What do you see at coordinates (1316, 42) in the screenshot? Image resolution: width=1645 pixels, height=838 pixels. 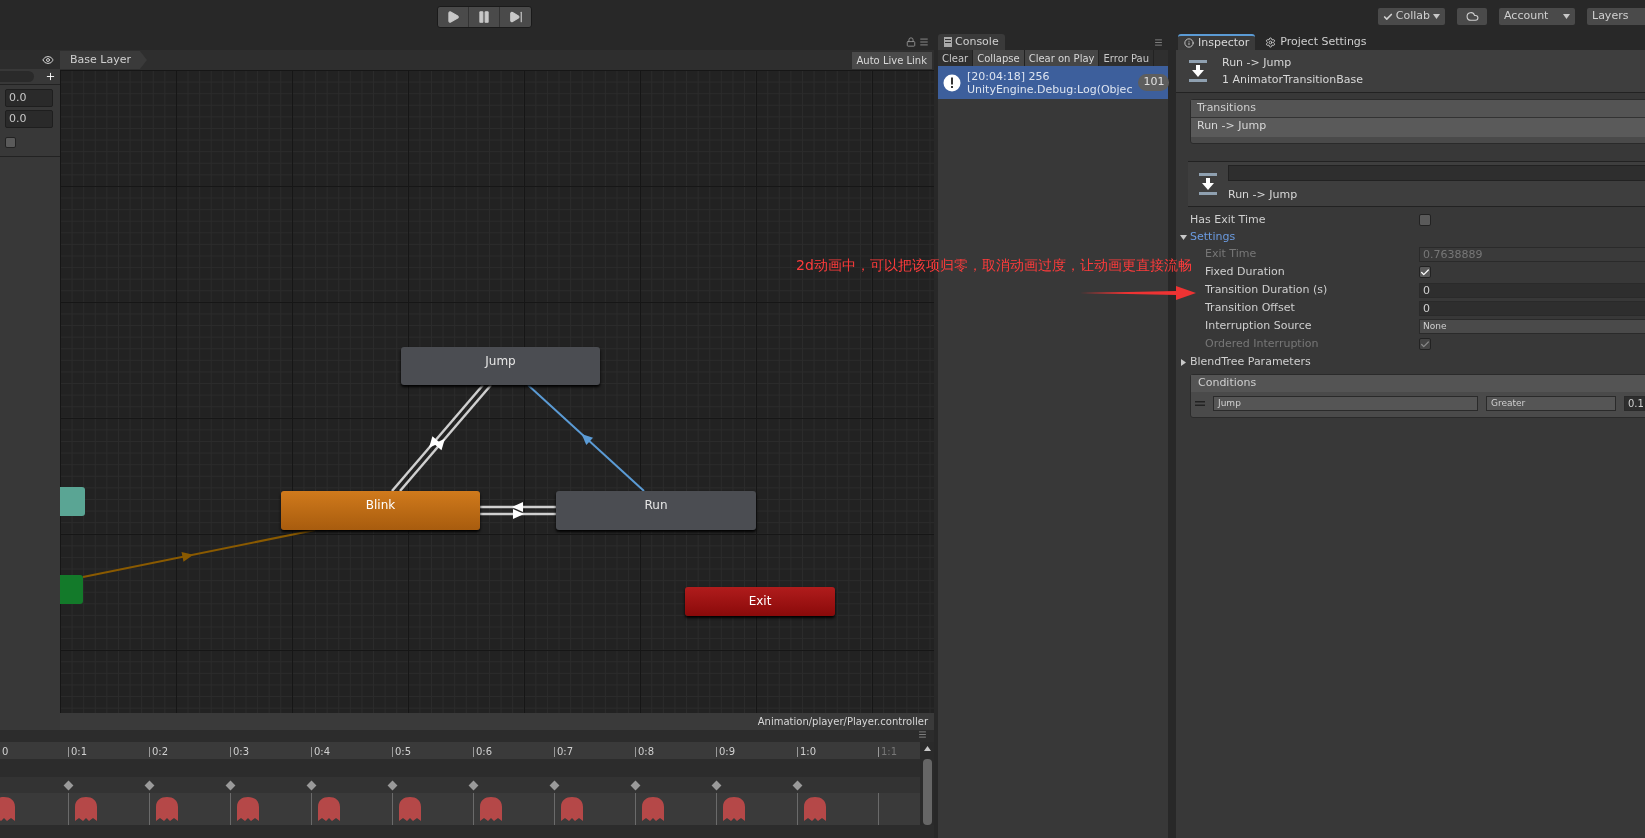 I see `inspector-tab: Project Settings` at bounding box center [1316, 42].